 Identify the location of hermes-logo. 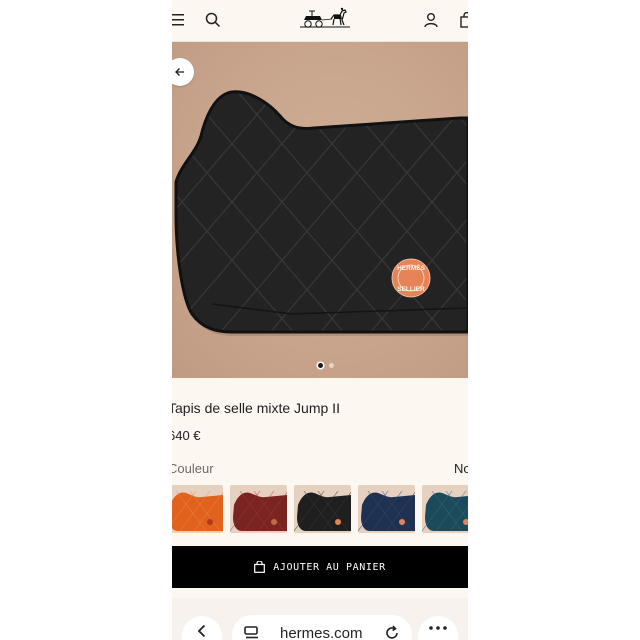
(325, 19).